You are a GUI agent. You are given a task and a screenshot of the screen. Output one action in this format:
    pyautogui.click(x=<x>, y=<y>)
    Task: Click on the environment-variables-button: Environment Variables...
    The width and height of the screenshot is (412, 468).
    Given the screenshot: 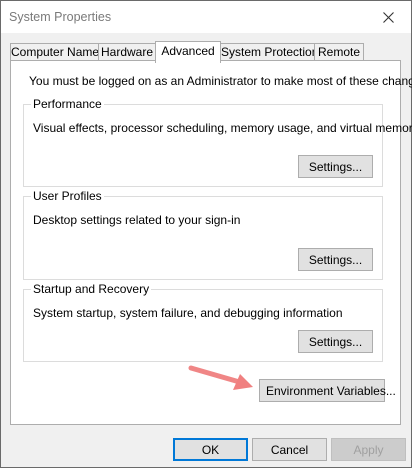 What is the action you would take?
    pyautogui.click(x=327, y=390)
    